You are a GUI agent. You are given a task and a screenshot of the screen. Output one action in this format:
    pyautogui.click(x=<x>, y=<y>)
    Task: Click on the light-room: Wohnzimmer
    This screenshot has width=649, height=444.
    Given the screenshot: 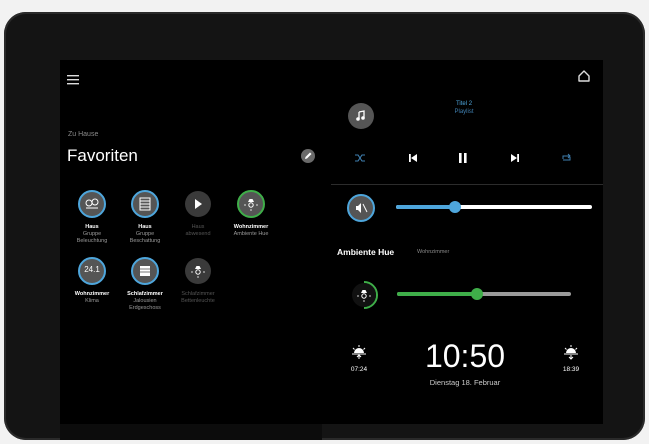 What is the action you would take?
    pyautogui.click(x=433, y=252)
    